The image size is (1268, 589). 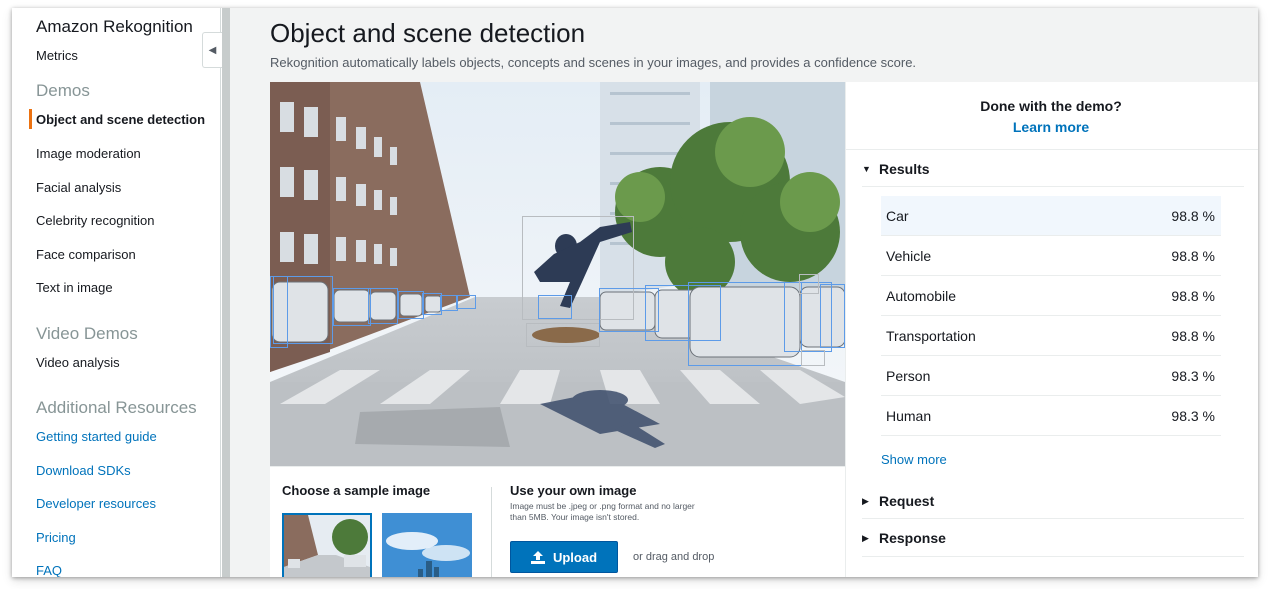 I want to click on result-label: Automobile, so click(x=921, y=296).